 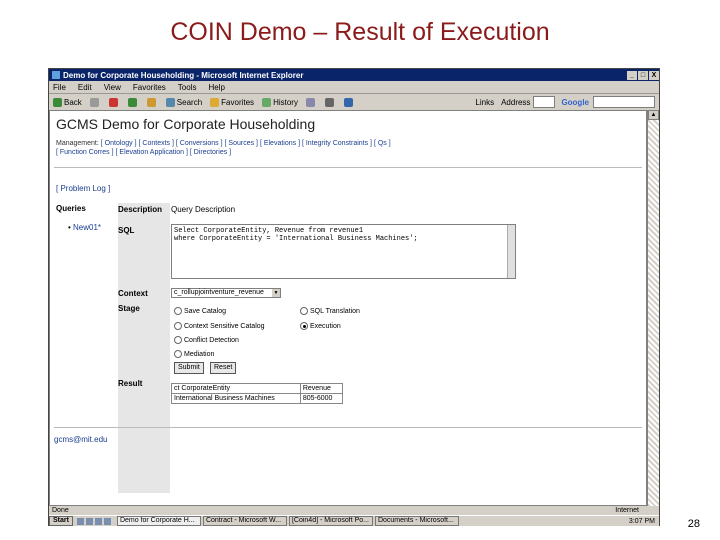 What do you see at coordinates (321, 388) in the screenshot?
I see `result-header: Revenue` at bounding box center [321, 388].